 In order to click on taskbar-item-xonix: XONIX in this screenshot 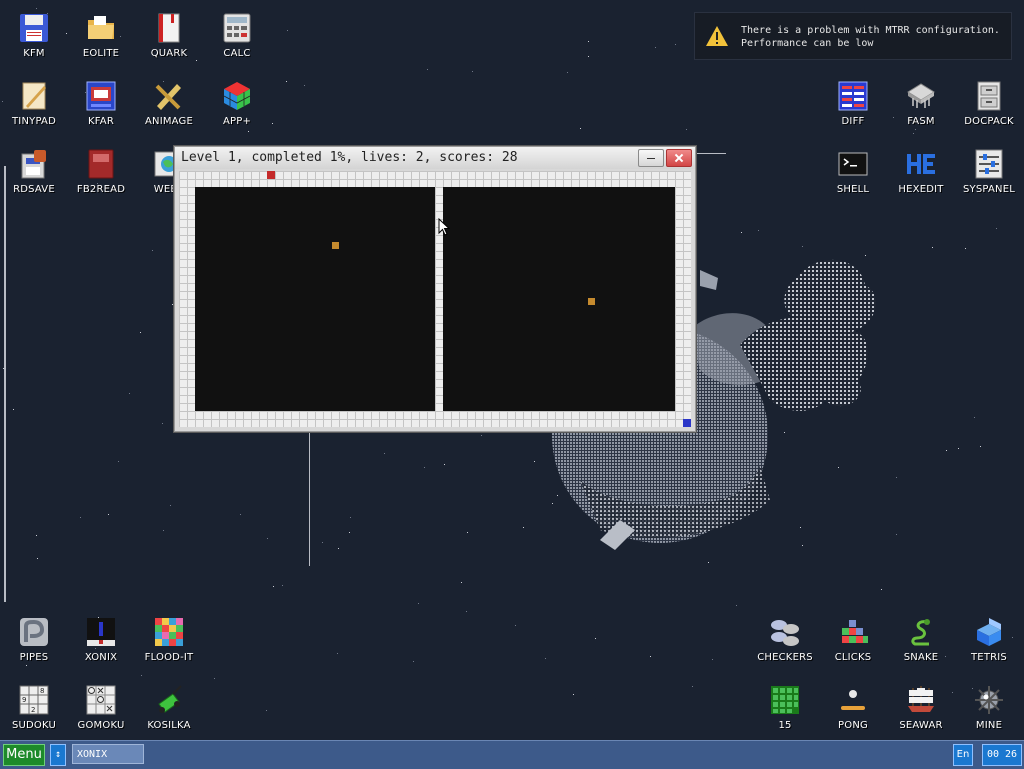, I will do `click(108, 754)`.